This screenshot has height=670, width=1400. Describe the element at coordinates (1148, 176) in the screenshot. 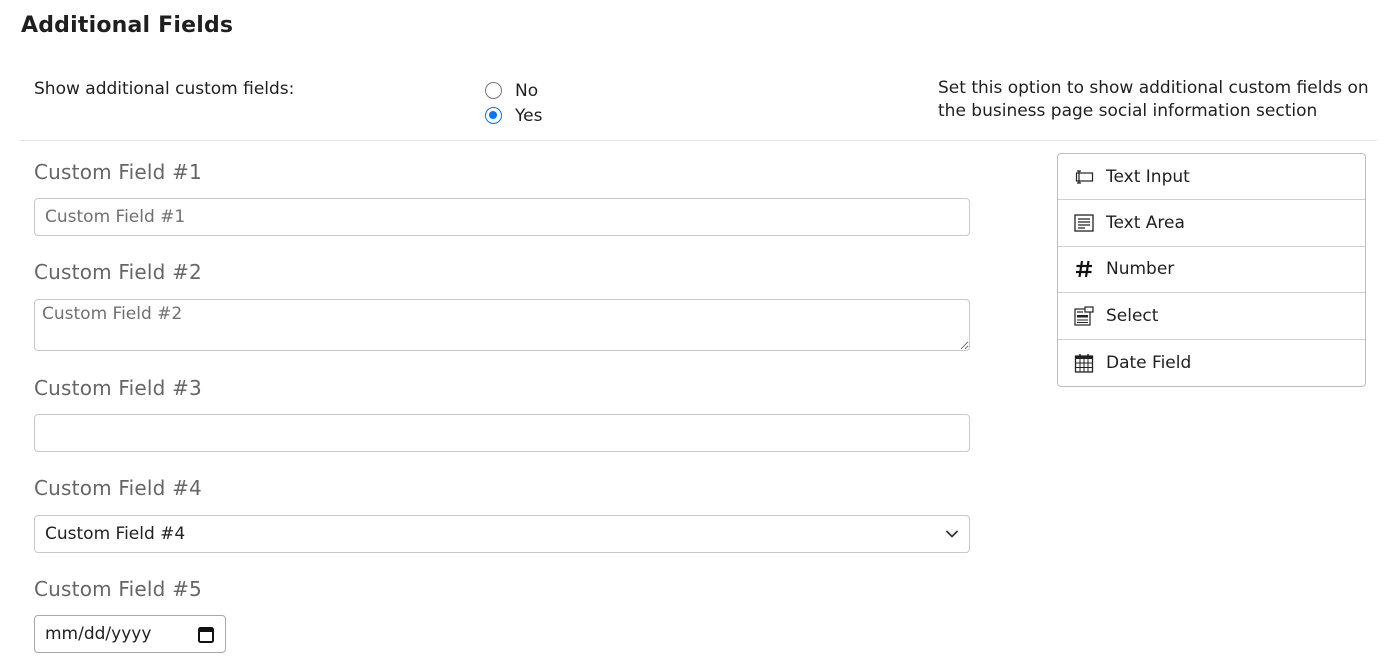

I see `toolbox-item-label: Text Input` at that location.